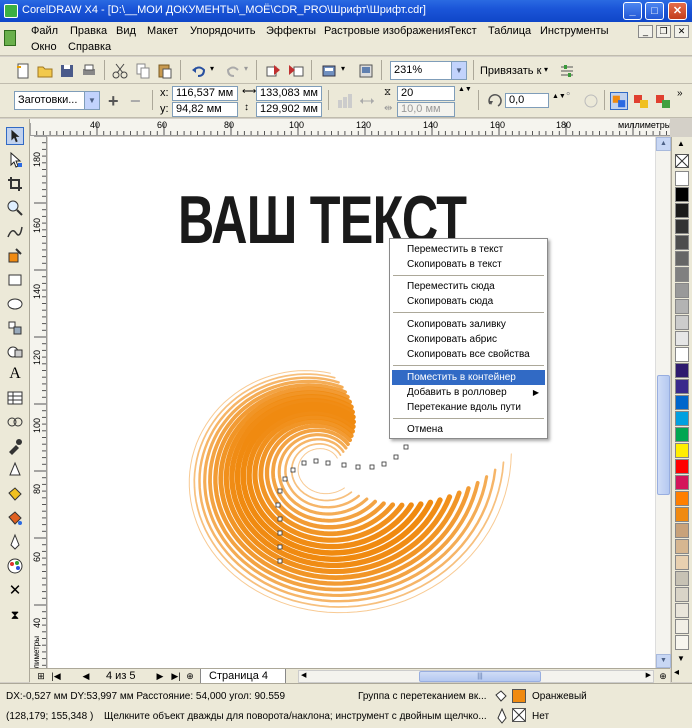 This screenshot has width=692, height=728. Describe the element at coordinates (632, 11) in the screenshot. I see `minimize-button: _` at that location.